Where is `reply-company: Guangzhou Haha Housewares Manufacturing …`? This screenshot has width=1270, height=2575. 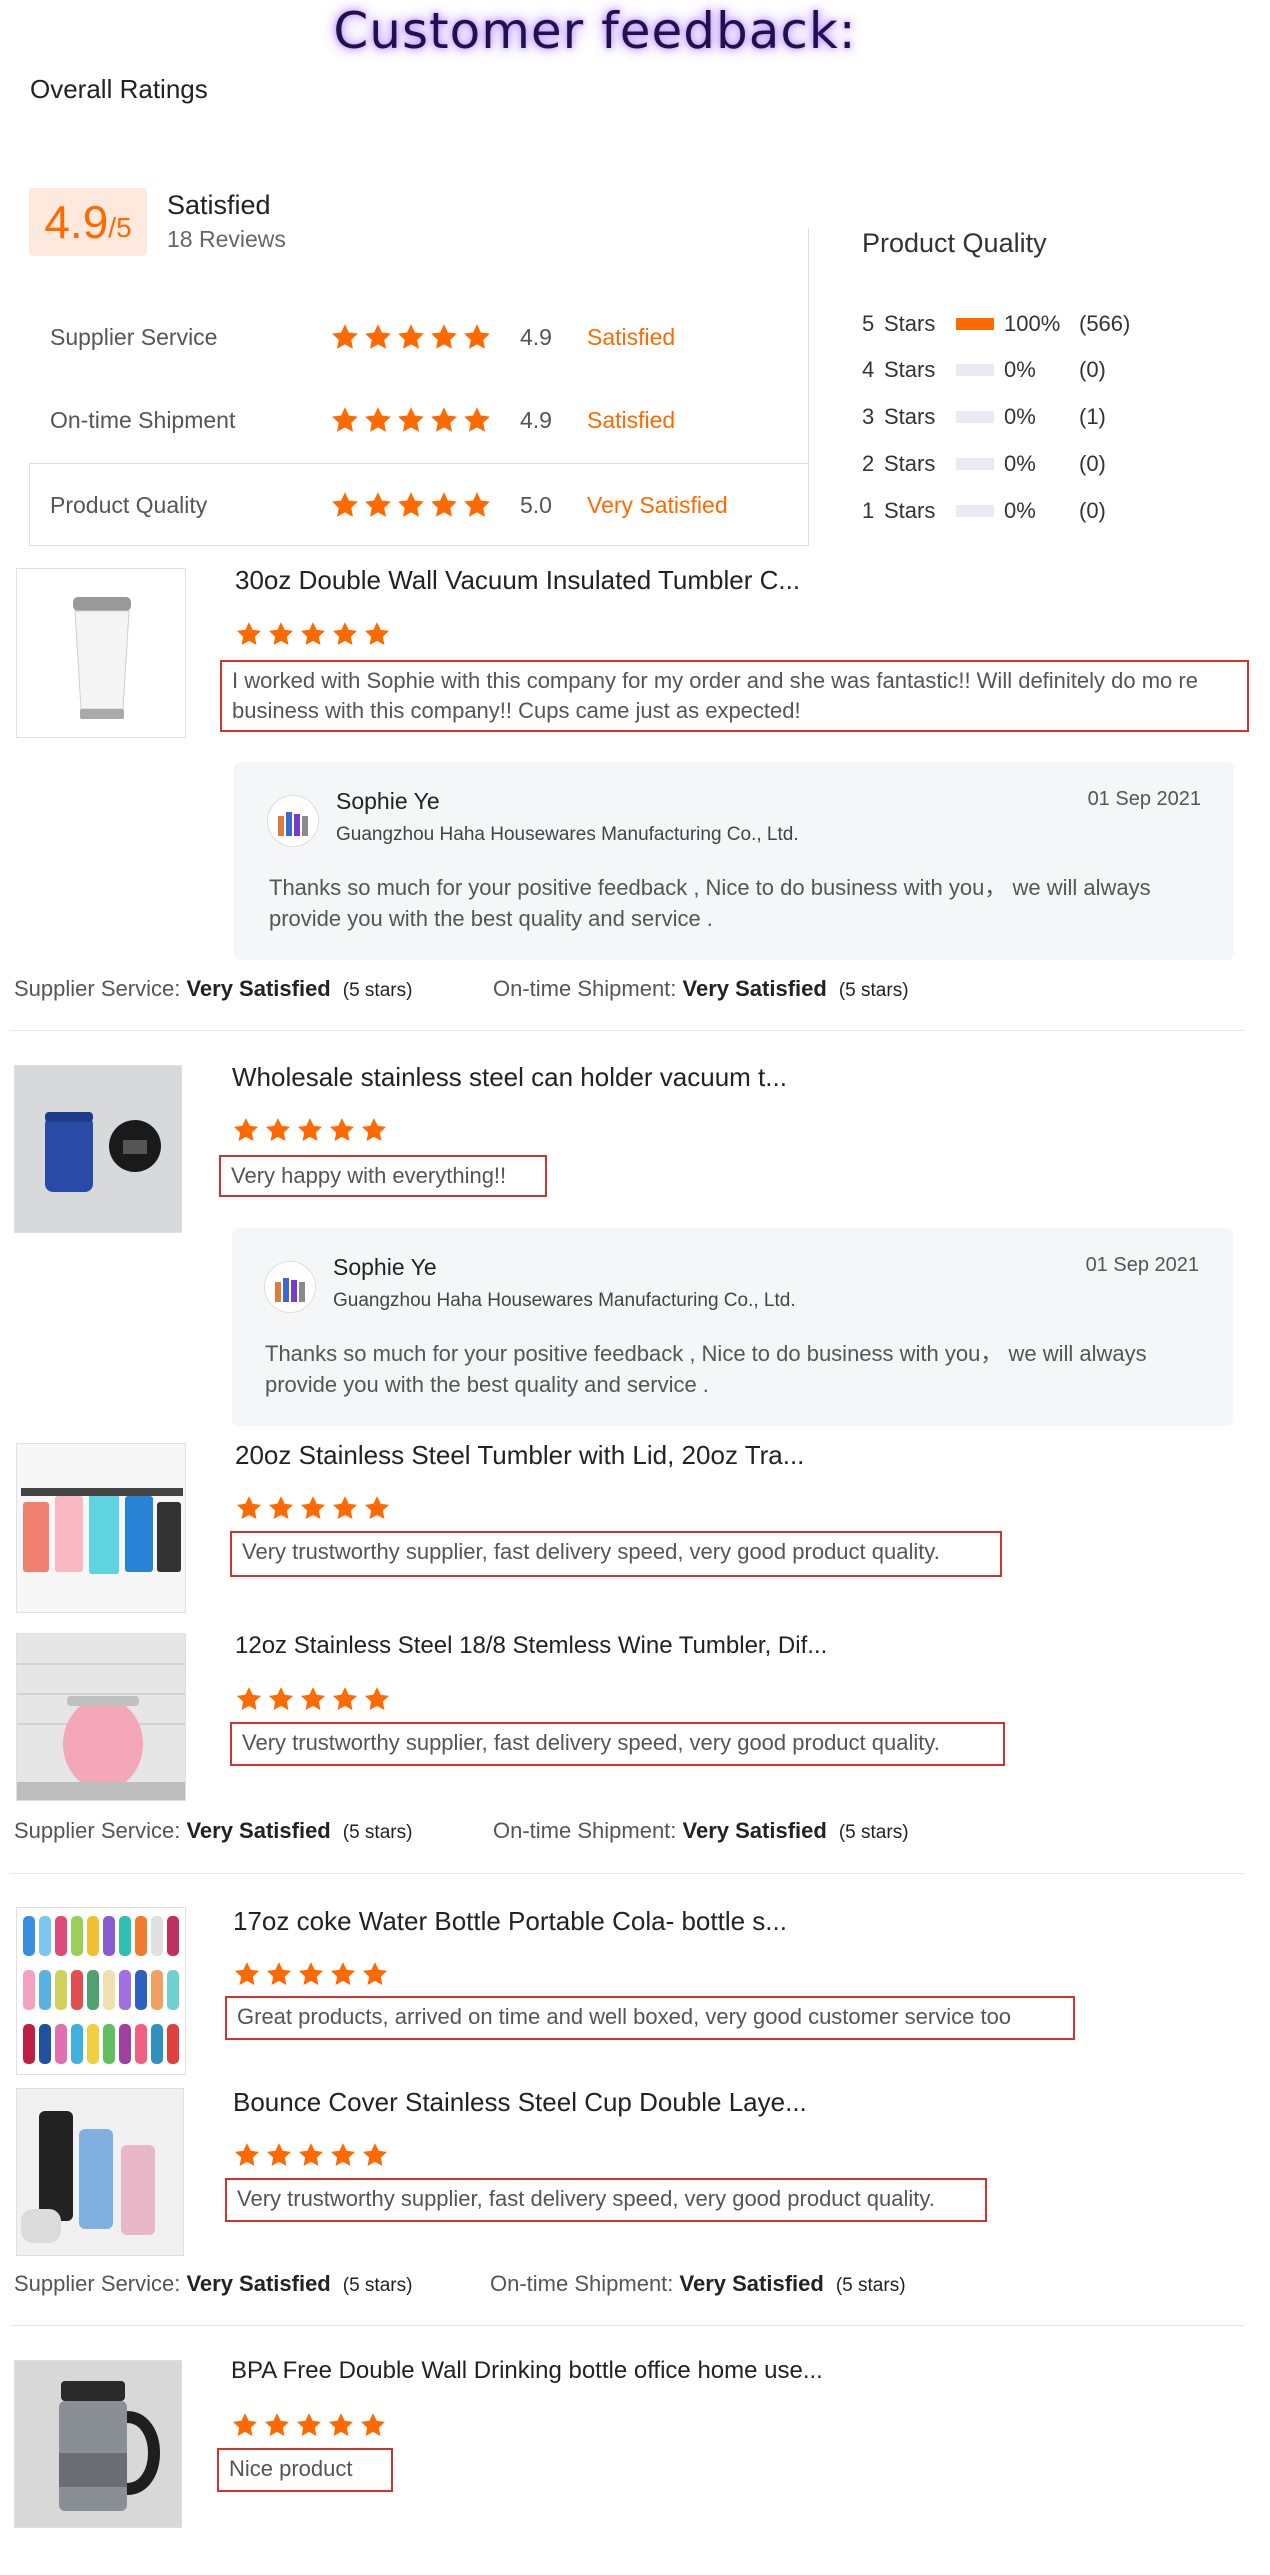 reply-company: Guangzhou Haha Housewares Manufacturing … is located at coordinates (567, 834).